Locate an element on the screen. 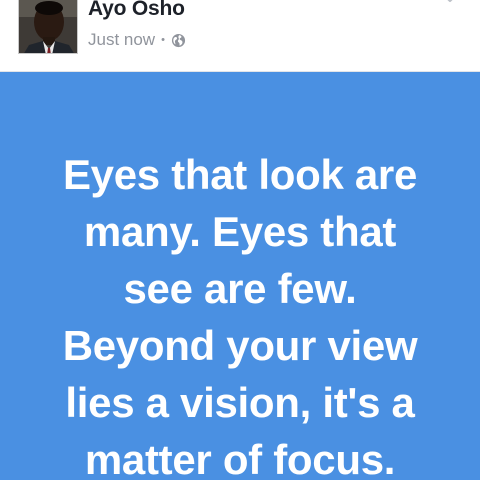 Image resolution: width=480 pixels, height=480 pixels. quote-line: Eyes that look are is located at coordinates (240, 174).